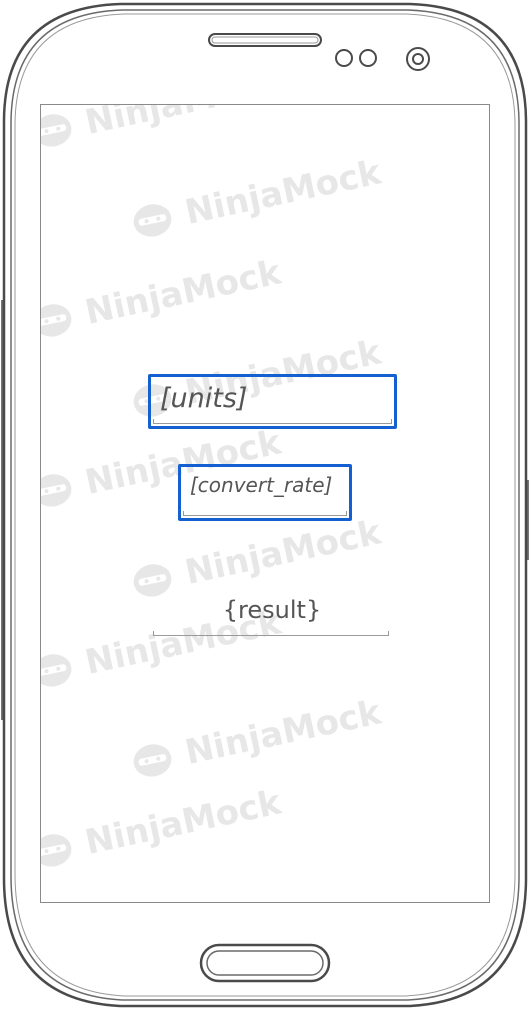 Image resolution: width=530 pixels, height=1010 pixels. I want to click on sensor-icon, so click(356, 58).